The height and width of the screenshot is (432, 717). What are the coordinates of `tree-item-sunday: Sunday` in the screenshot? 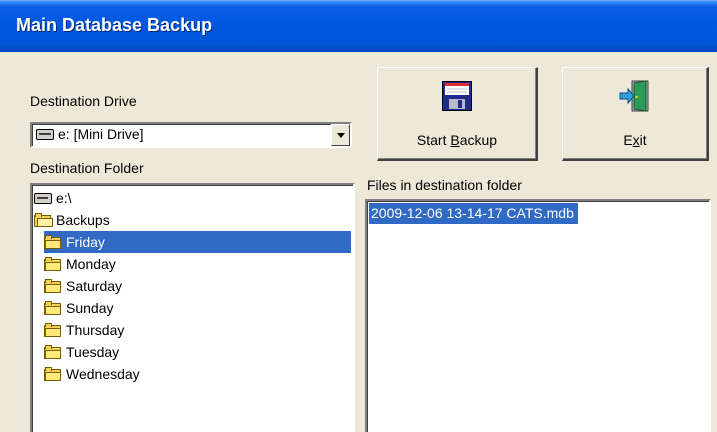 It's located at (79, 308).